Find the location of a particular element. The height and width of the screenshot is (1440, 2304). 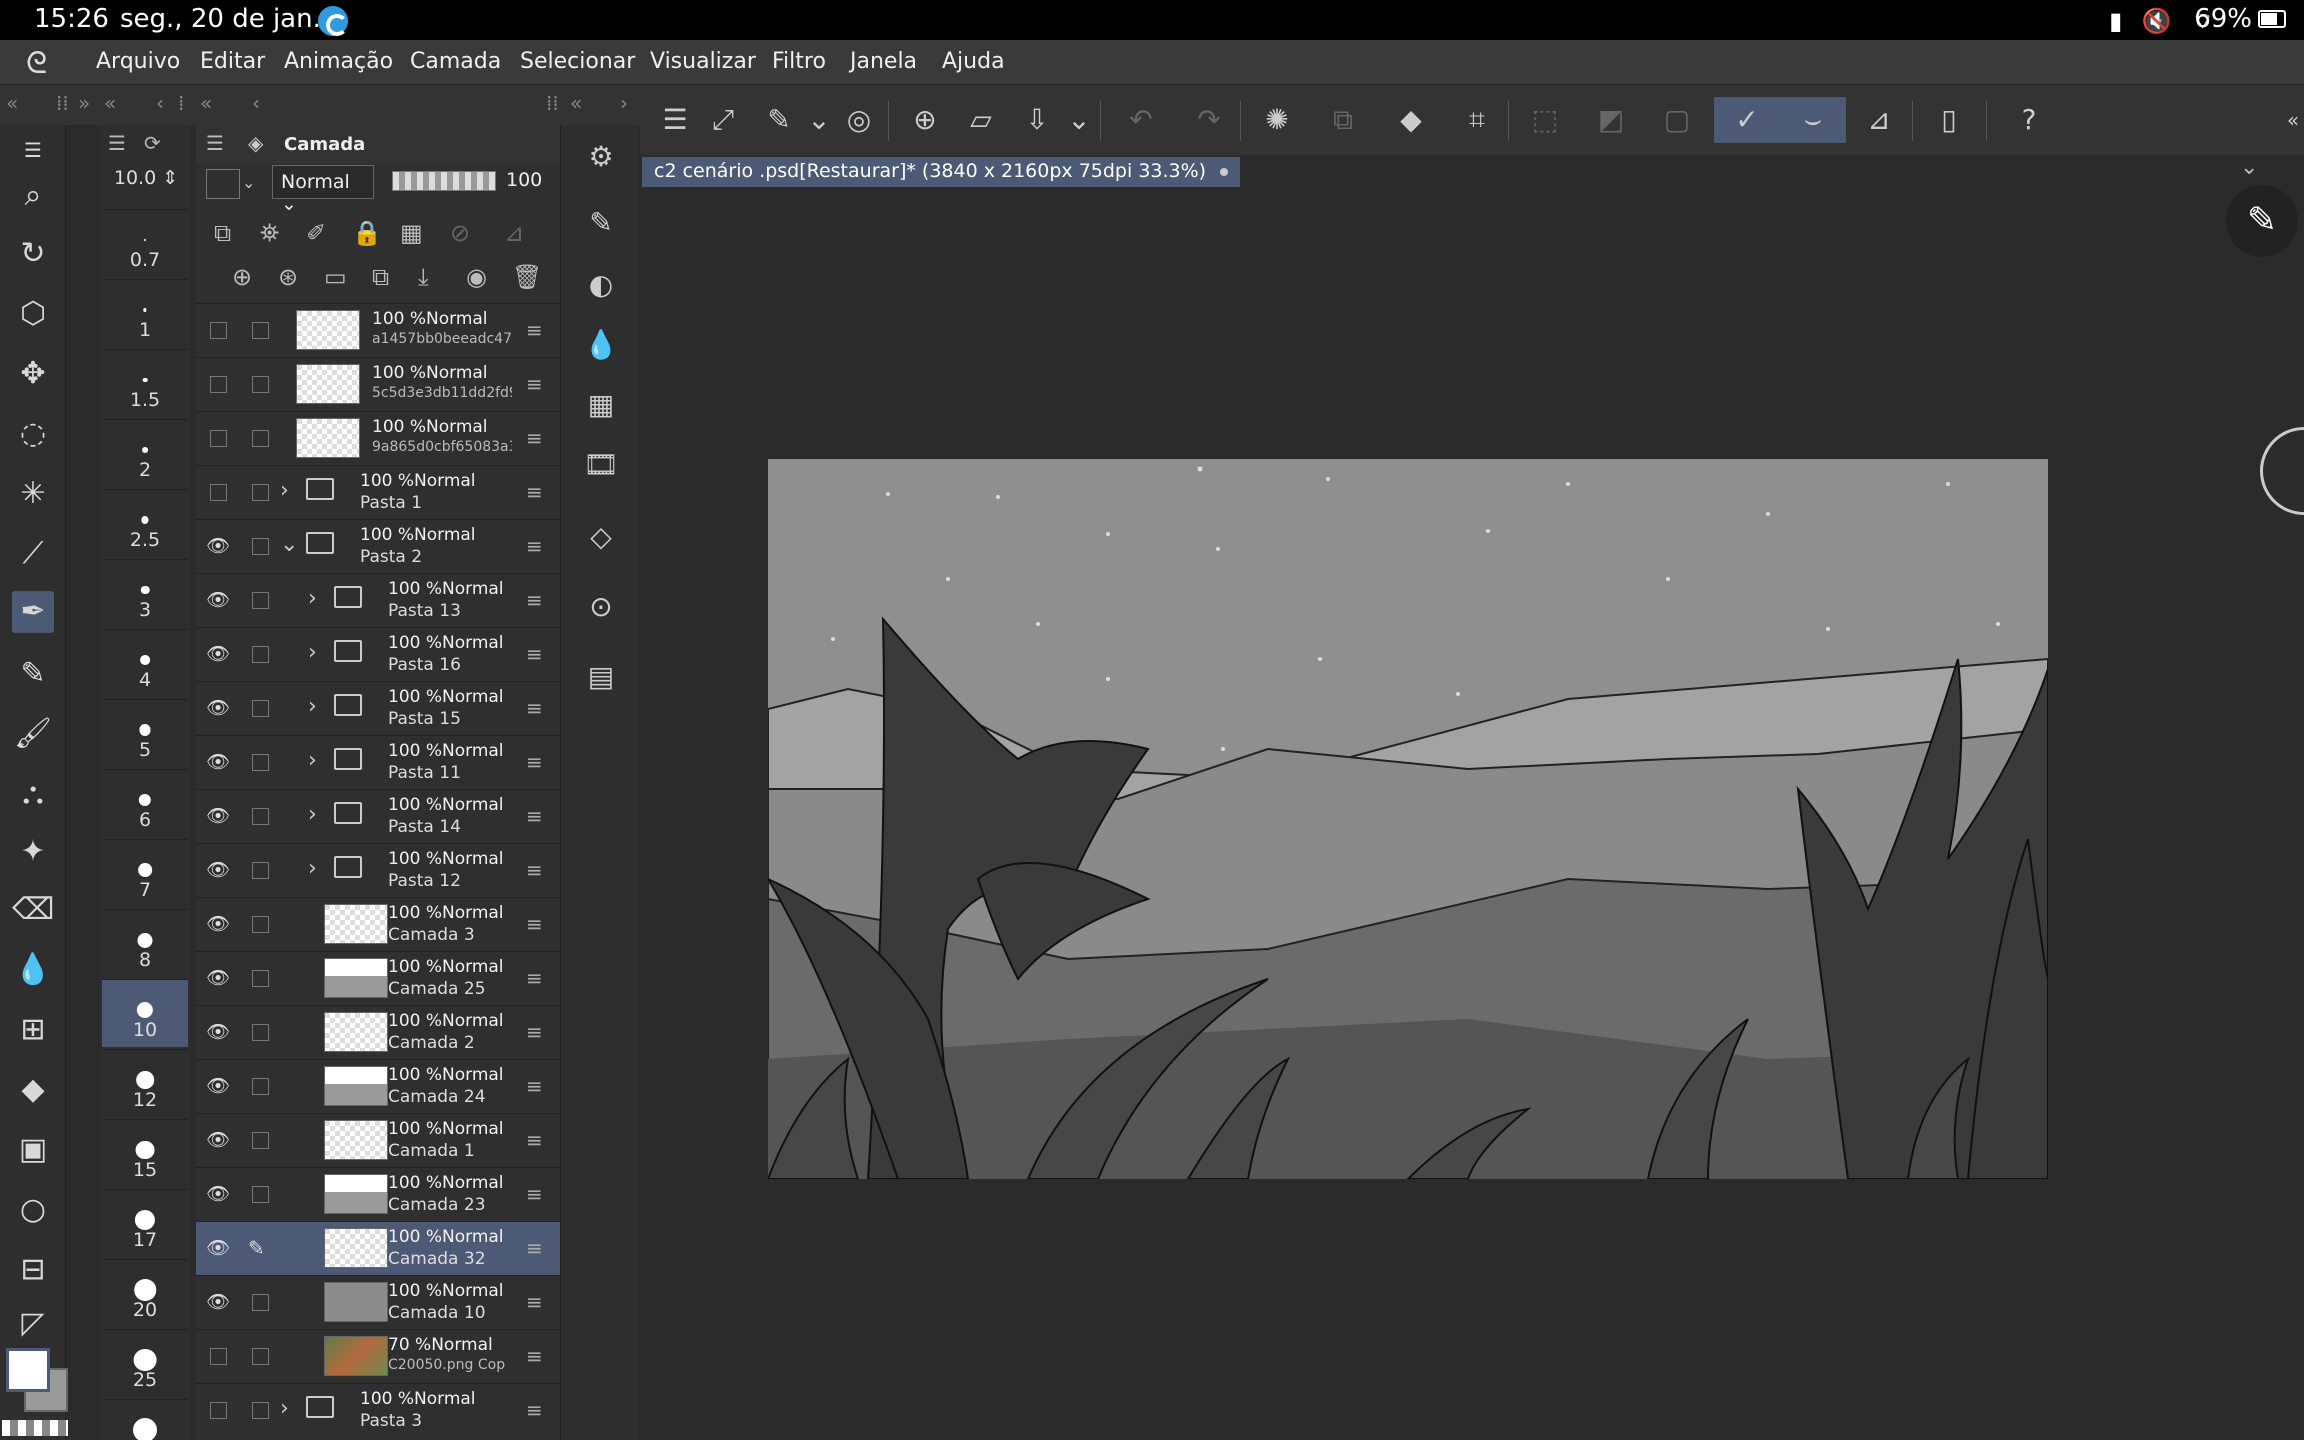

brush-size-item: 6 is located at coordinates (145, 803).